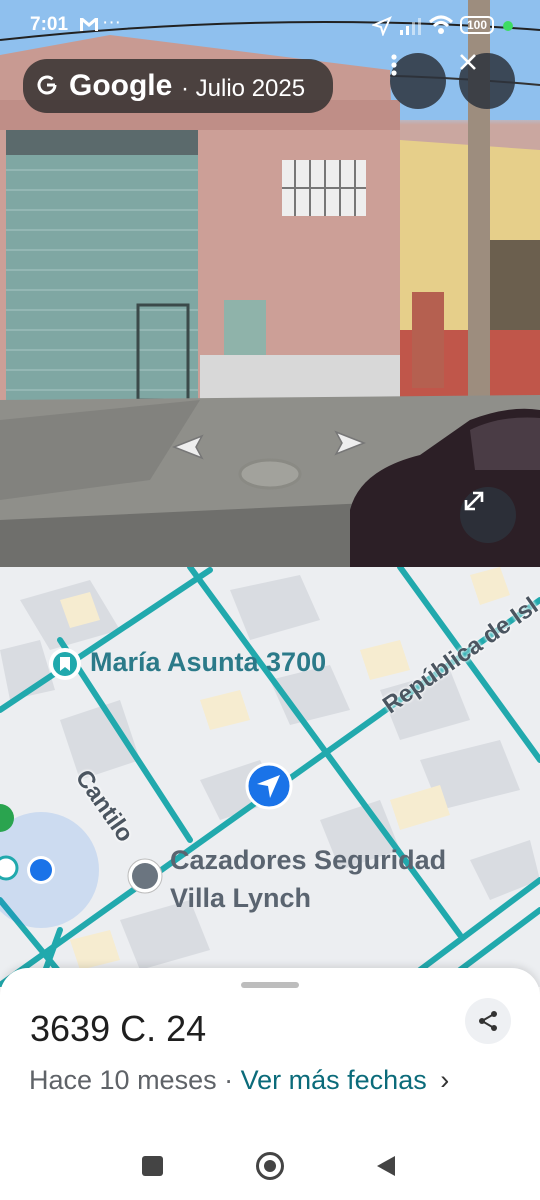 This screenshot has width=540, height=1200. Describe the element at coordinates (123, 1080) in the screenshot. I see `capture-age: Hace 10 meses` at that location.